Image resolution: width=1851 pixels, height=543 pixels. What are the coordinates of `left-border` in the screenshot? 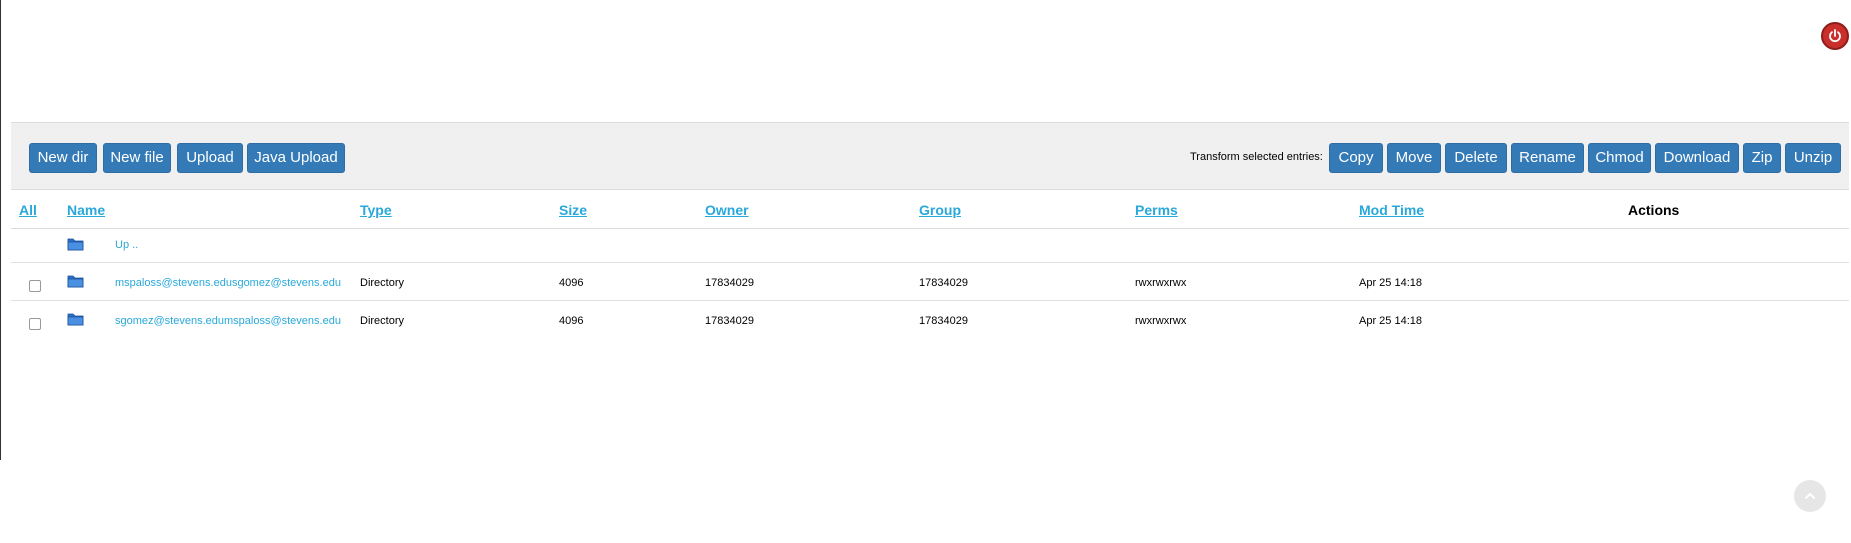 It's located at (0, 230).